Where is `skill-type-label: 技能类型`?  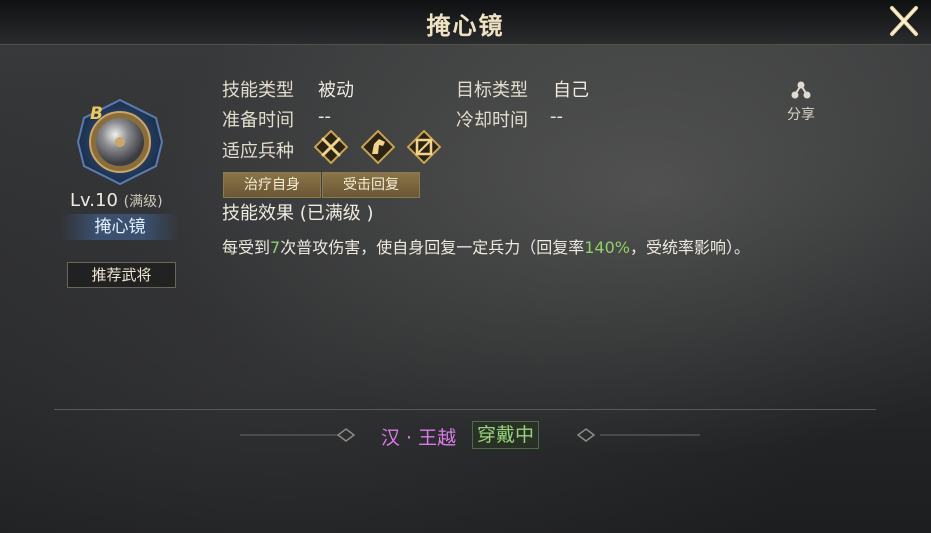
skill-type-label: 技能类型 is located at coordinates (258, 90).